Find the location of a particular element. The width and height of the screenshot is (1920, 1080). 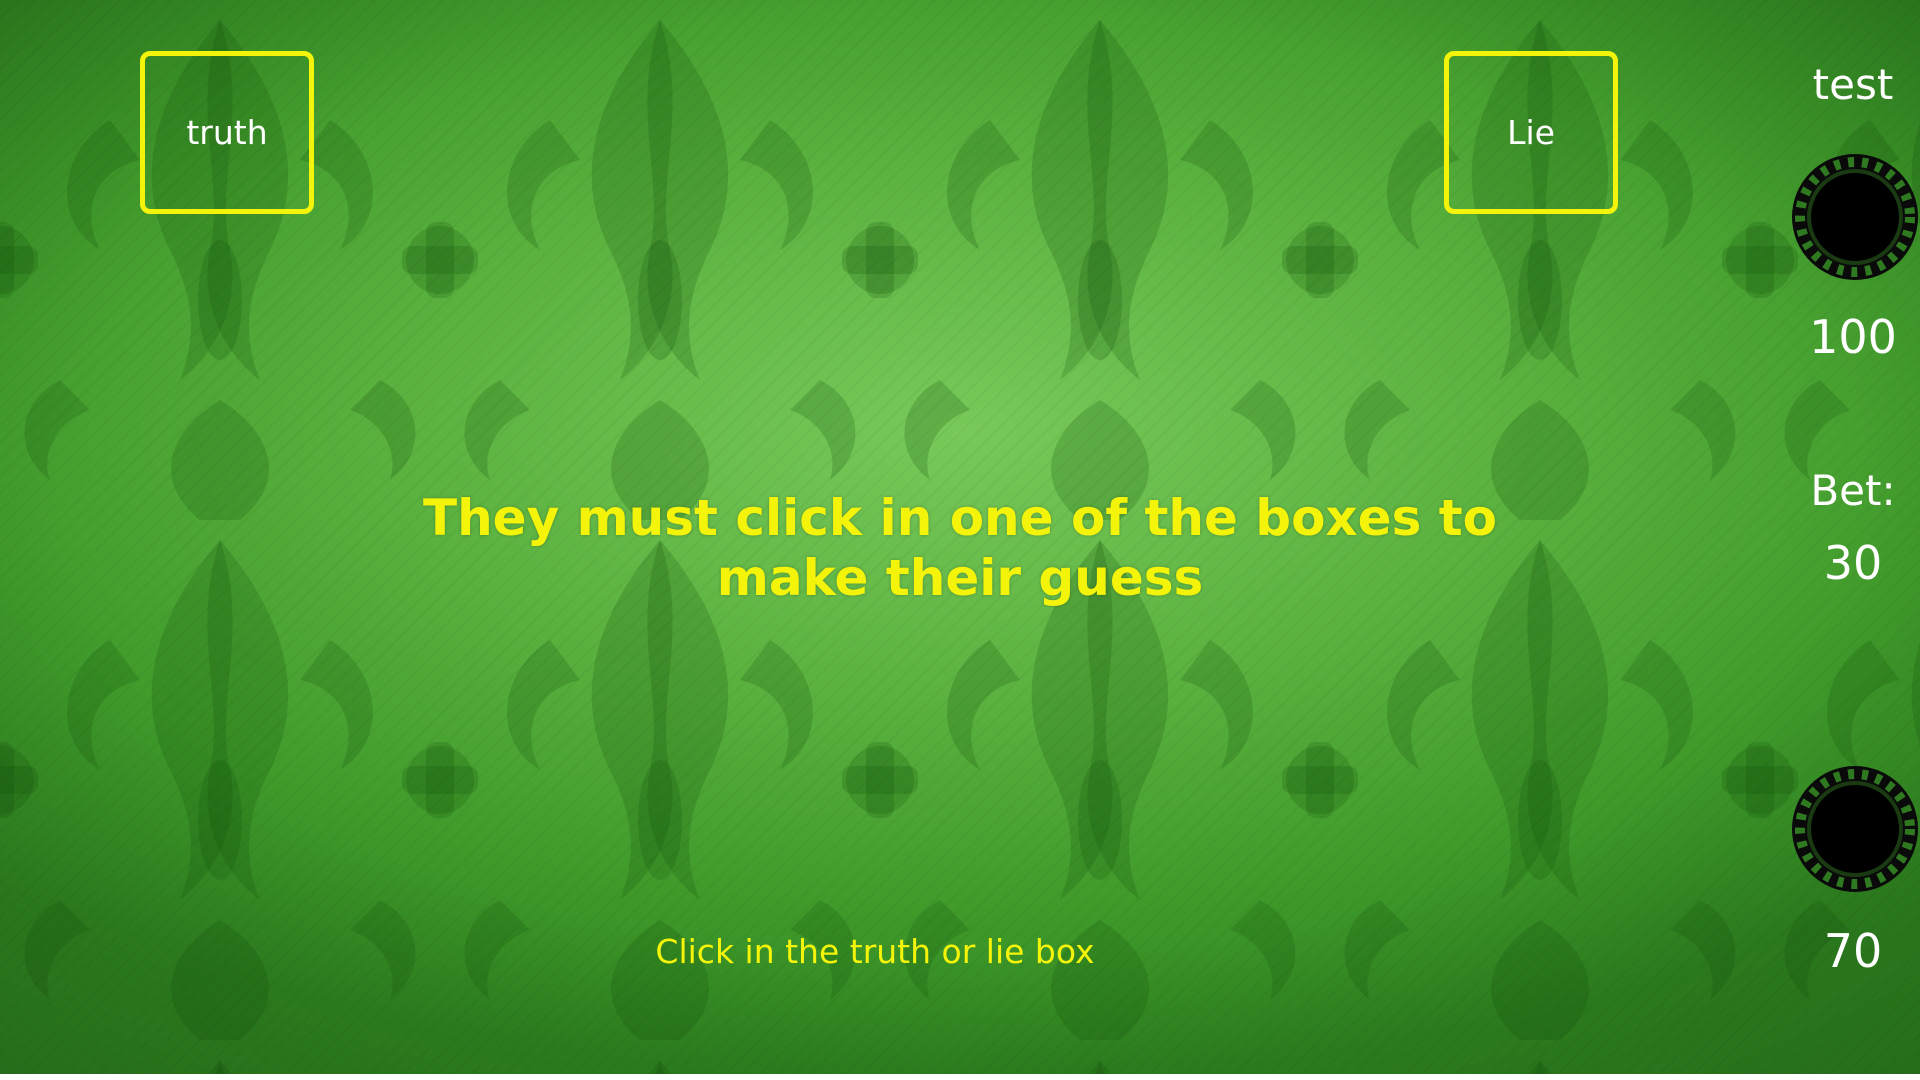

pot-value: 70 is located at coordinates (1853, 951).